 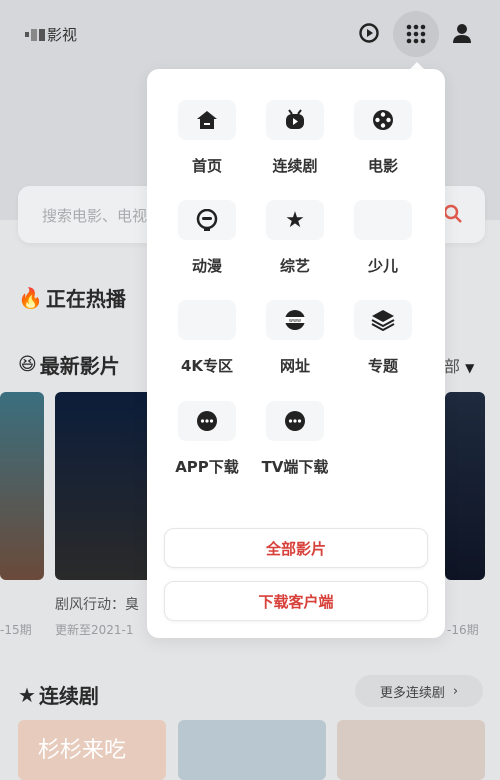 I want to click on menu-item-4k: 4K专区, so click(x=207, y=339).